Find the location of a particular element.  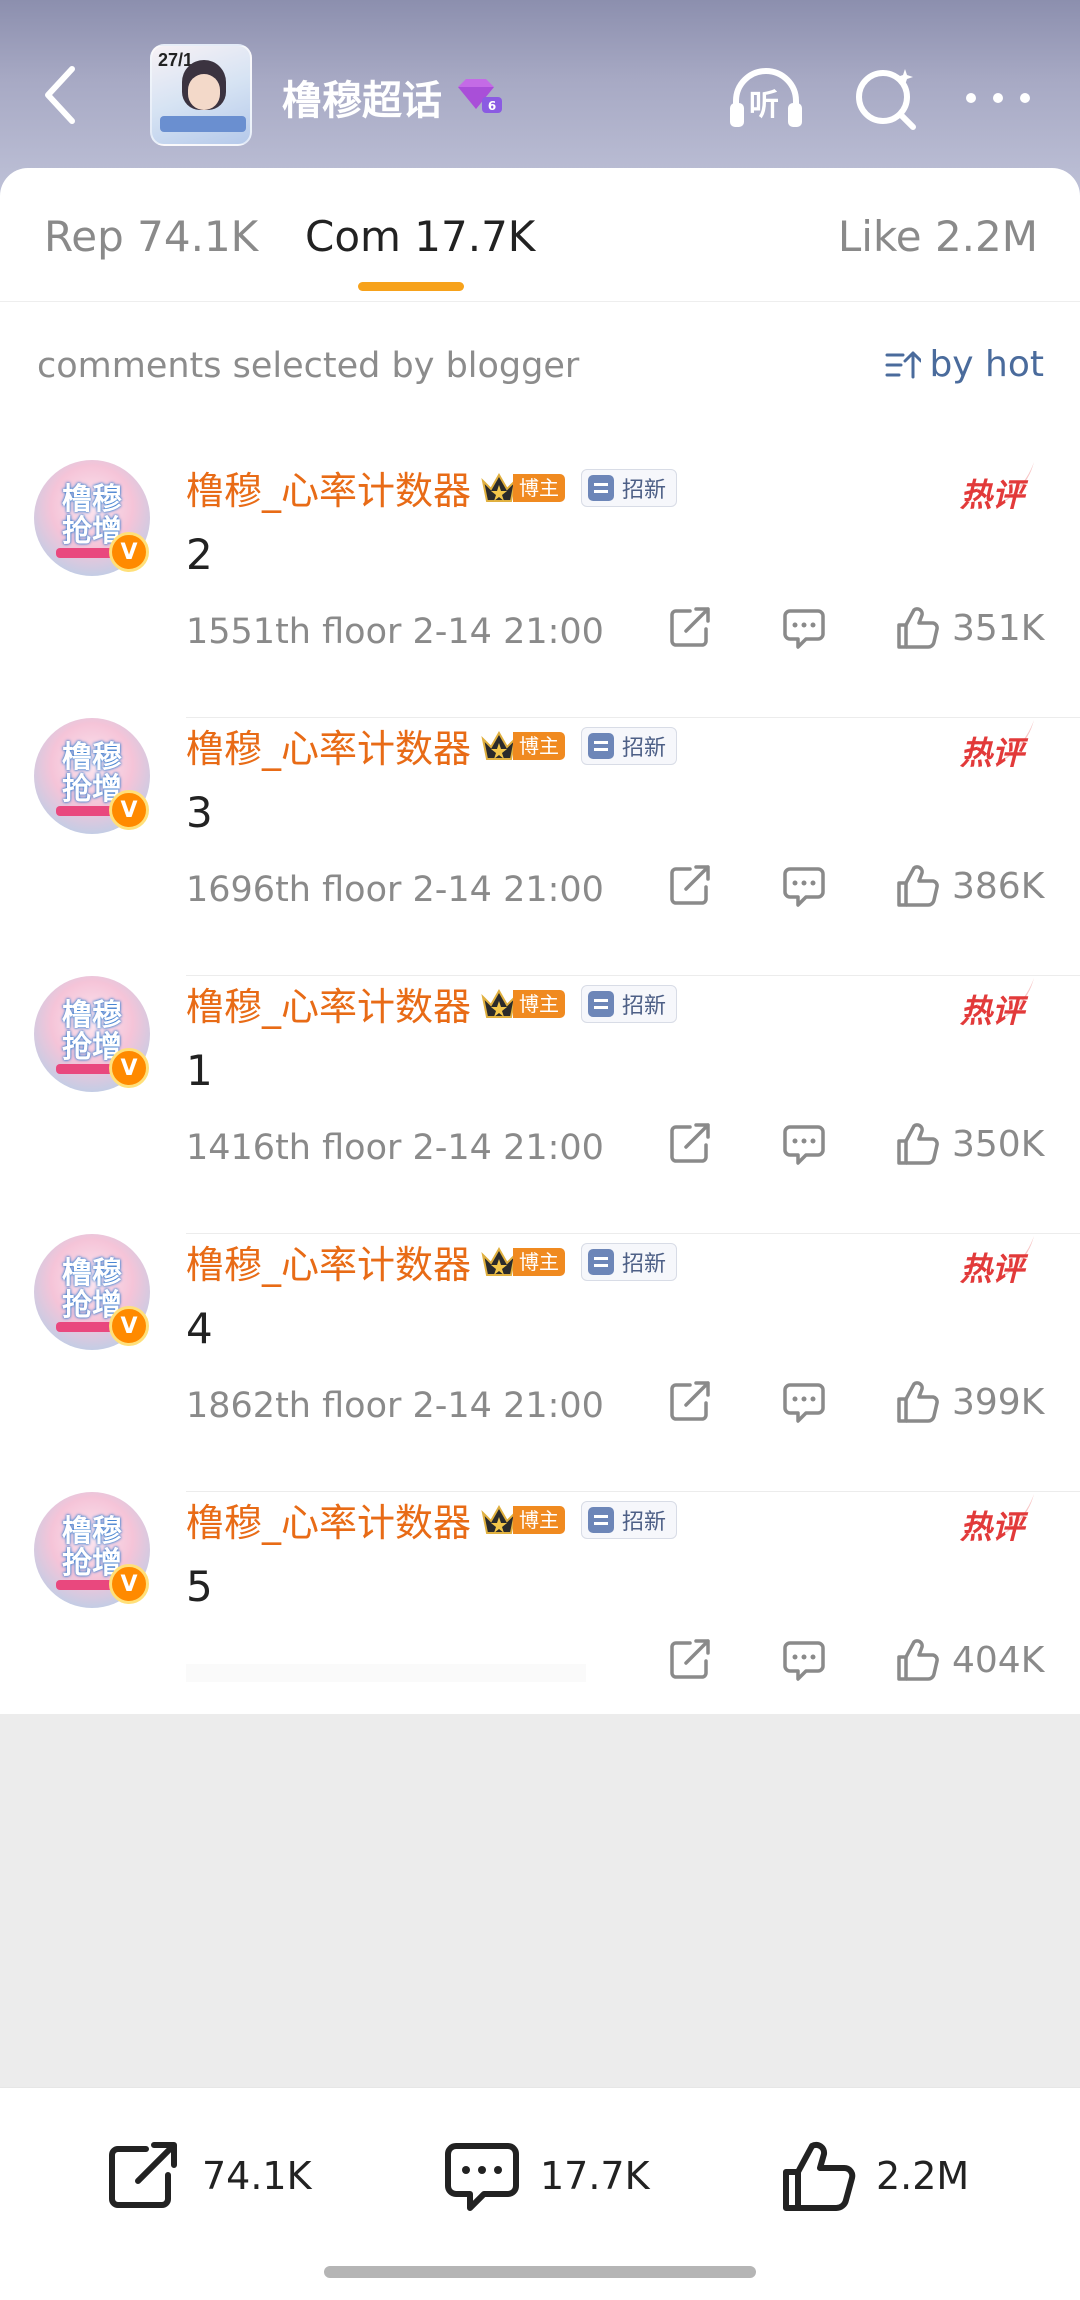

search-button is located at coordinates (886, 98).